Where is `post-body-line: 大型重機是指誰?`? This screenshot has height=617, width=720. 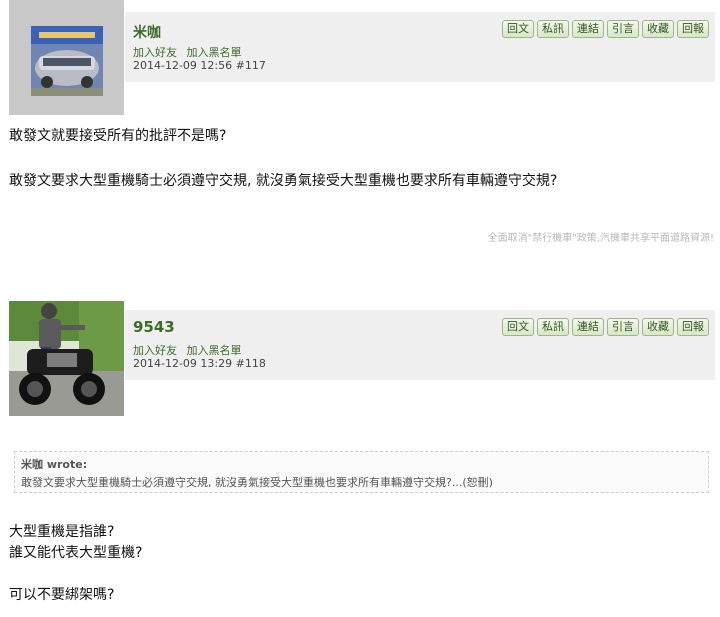
post-body-line: 大型重機是指誰? is located at coordinates (62, 532).